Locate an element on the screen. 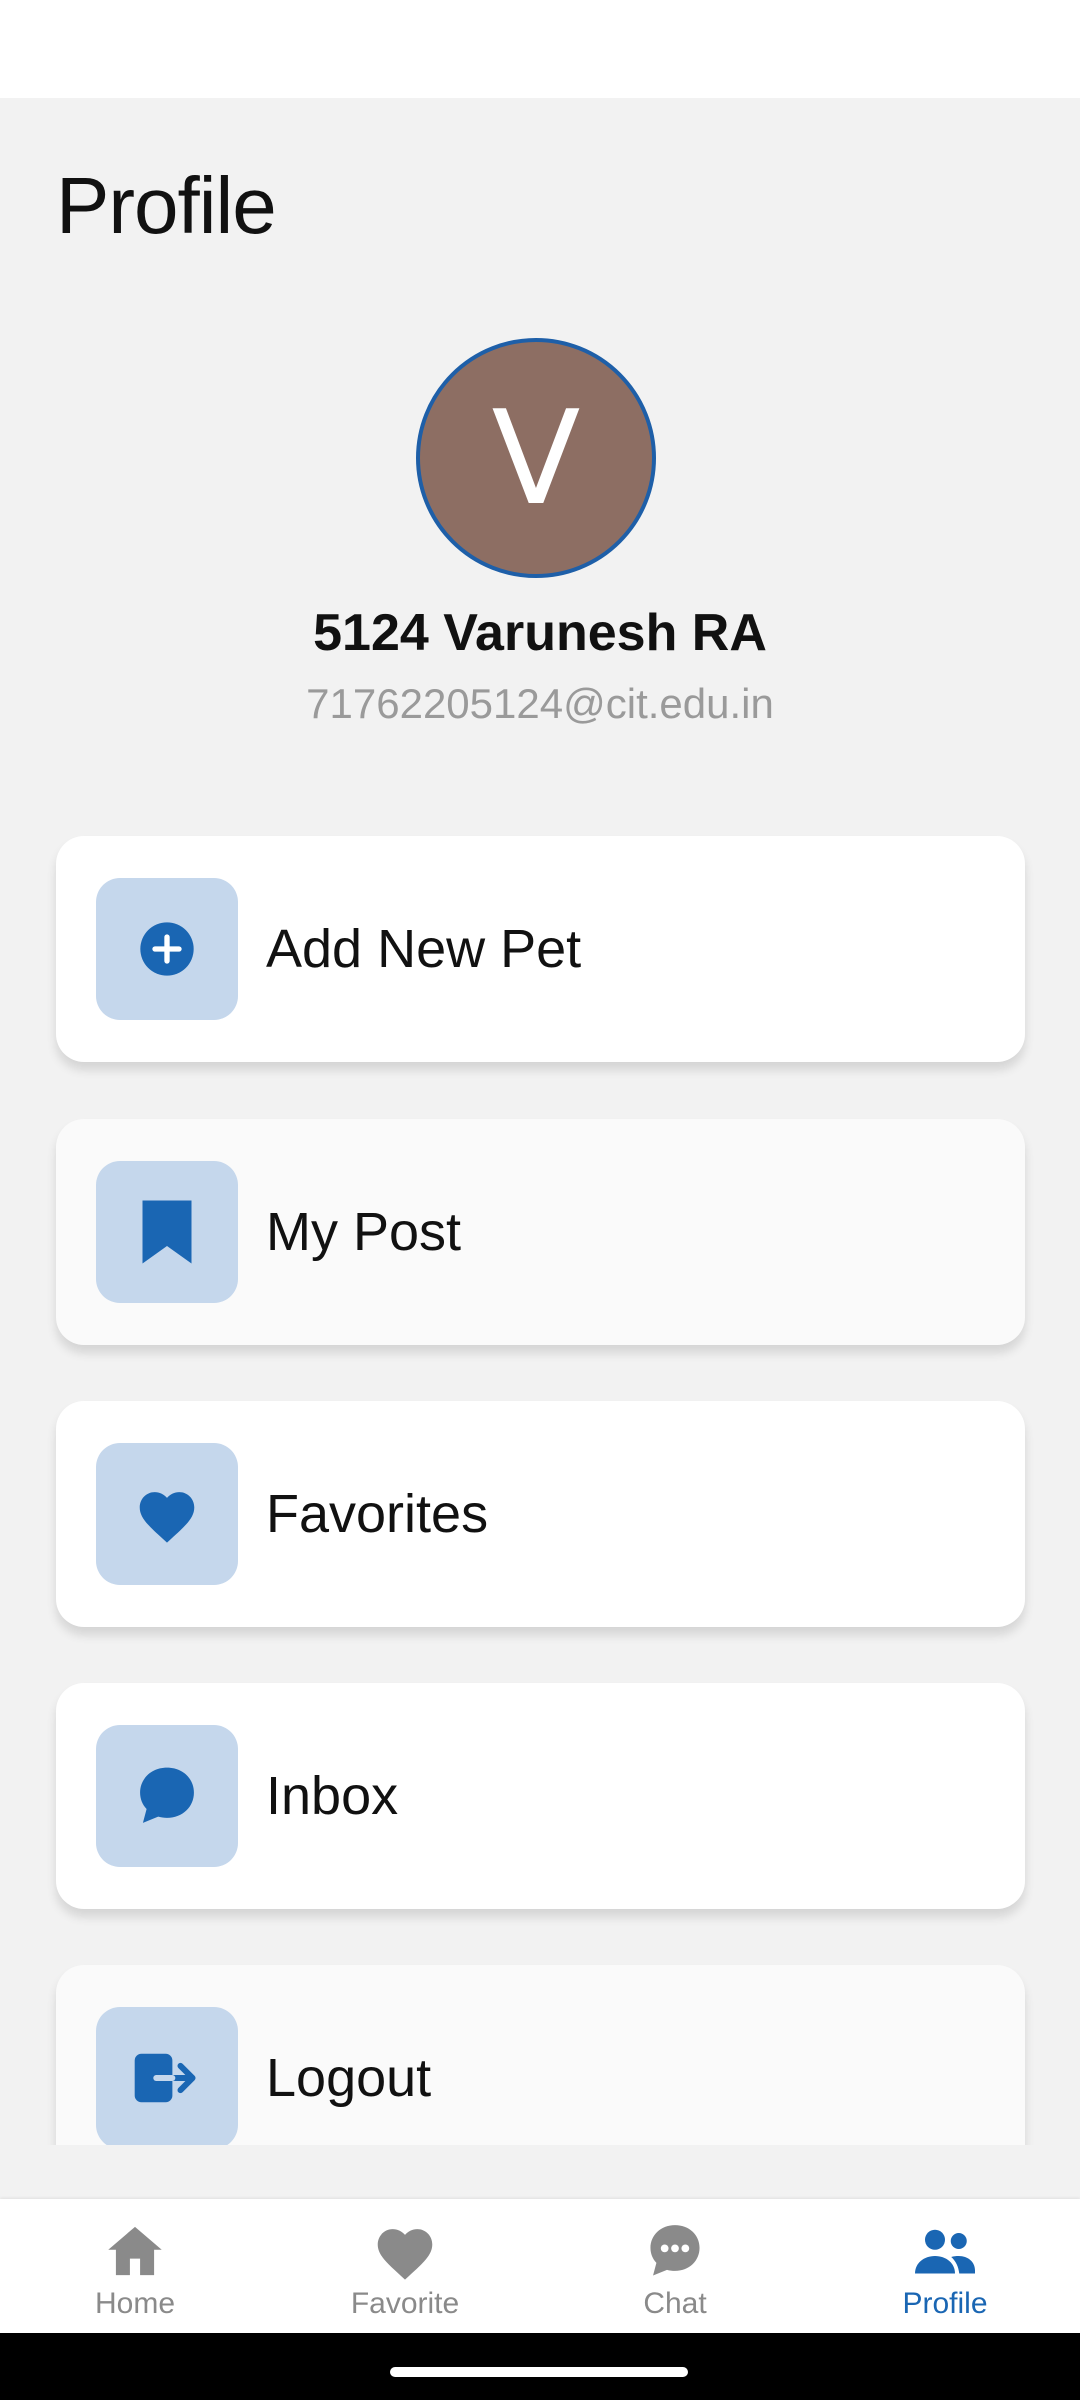  add-circle-icon is located at coordinates (167, 949).